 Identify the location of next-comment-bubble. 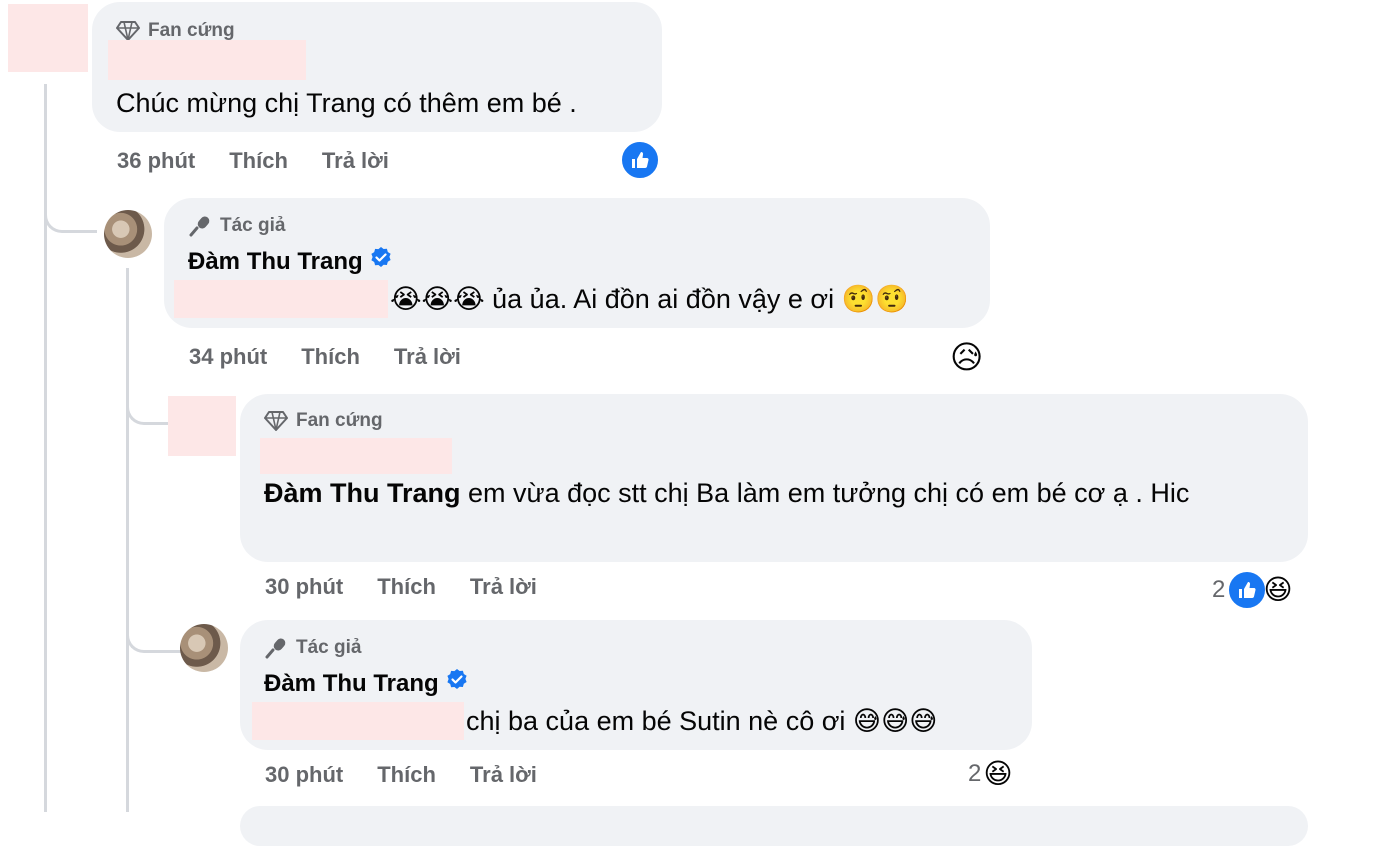
(774, 826).